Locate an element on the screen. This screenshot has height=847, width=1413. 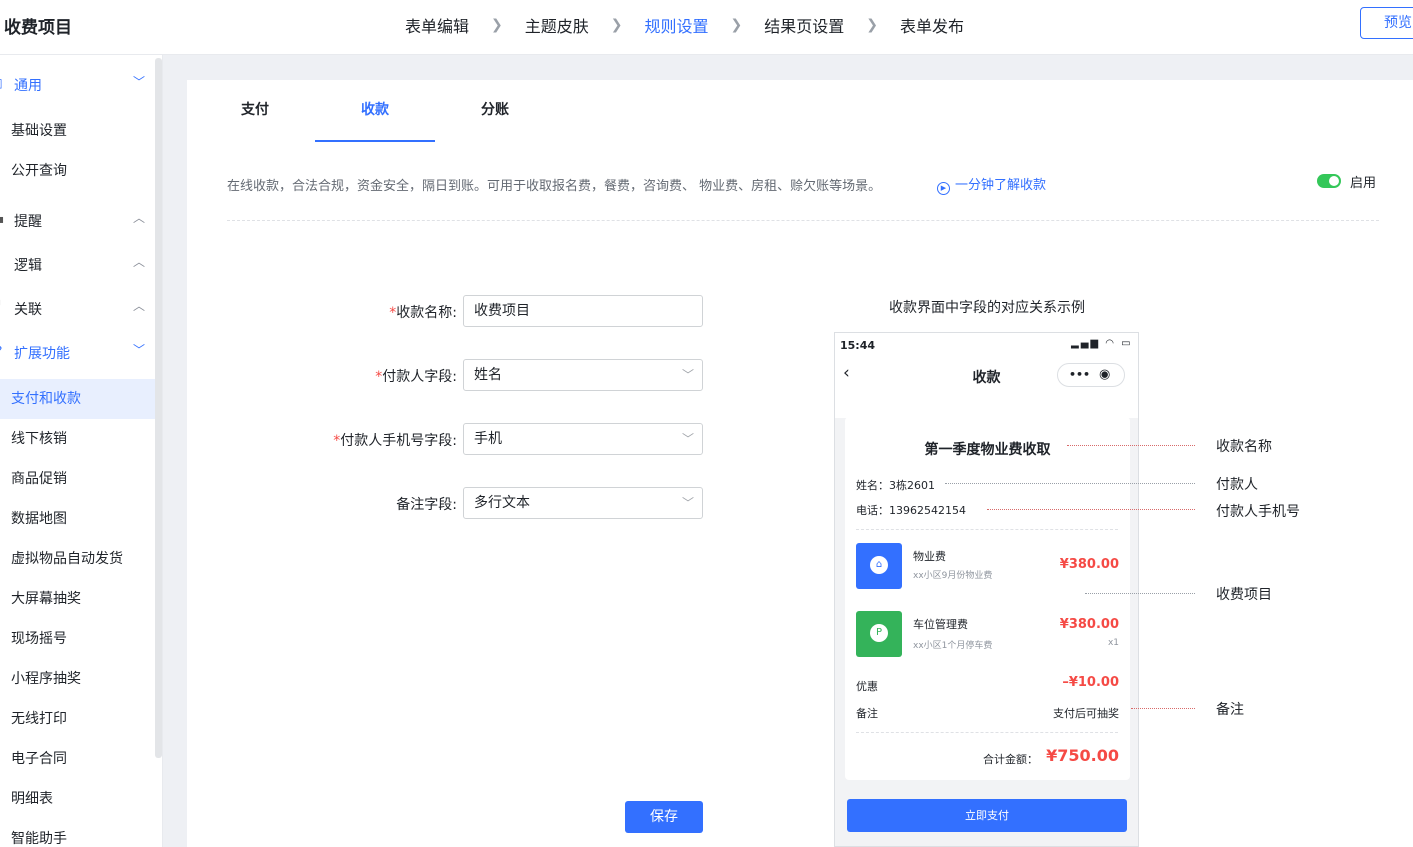
sidebar-item-public-query: 公开查询 is located at coordinates (77, 171).